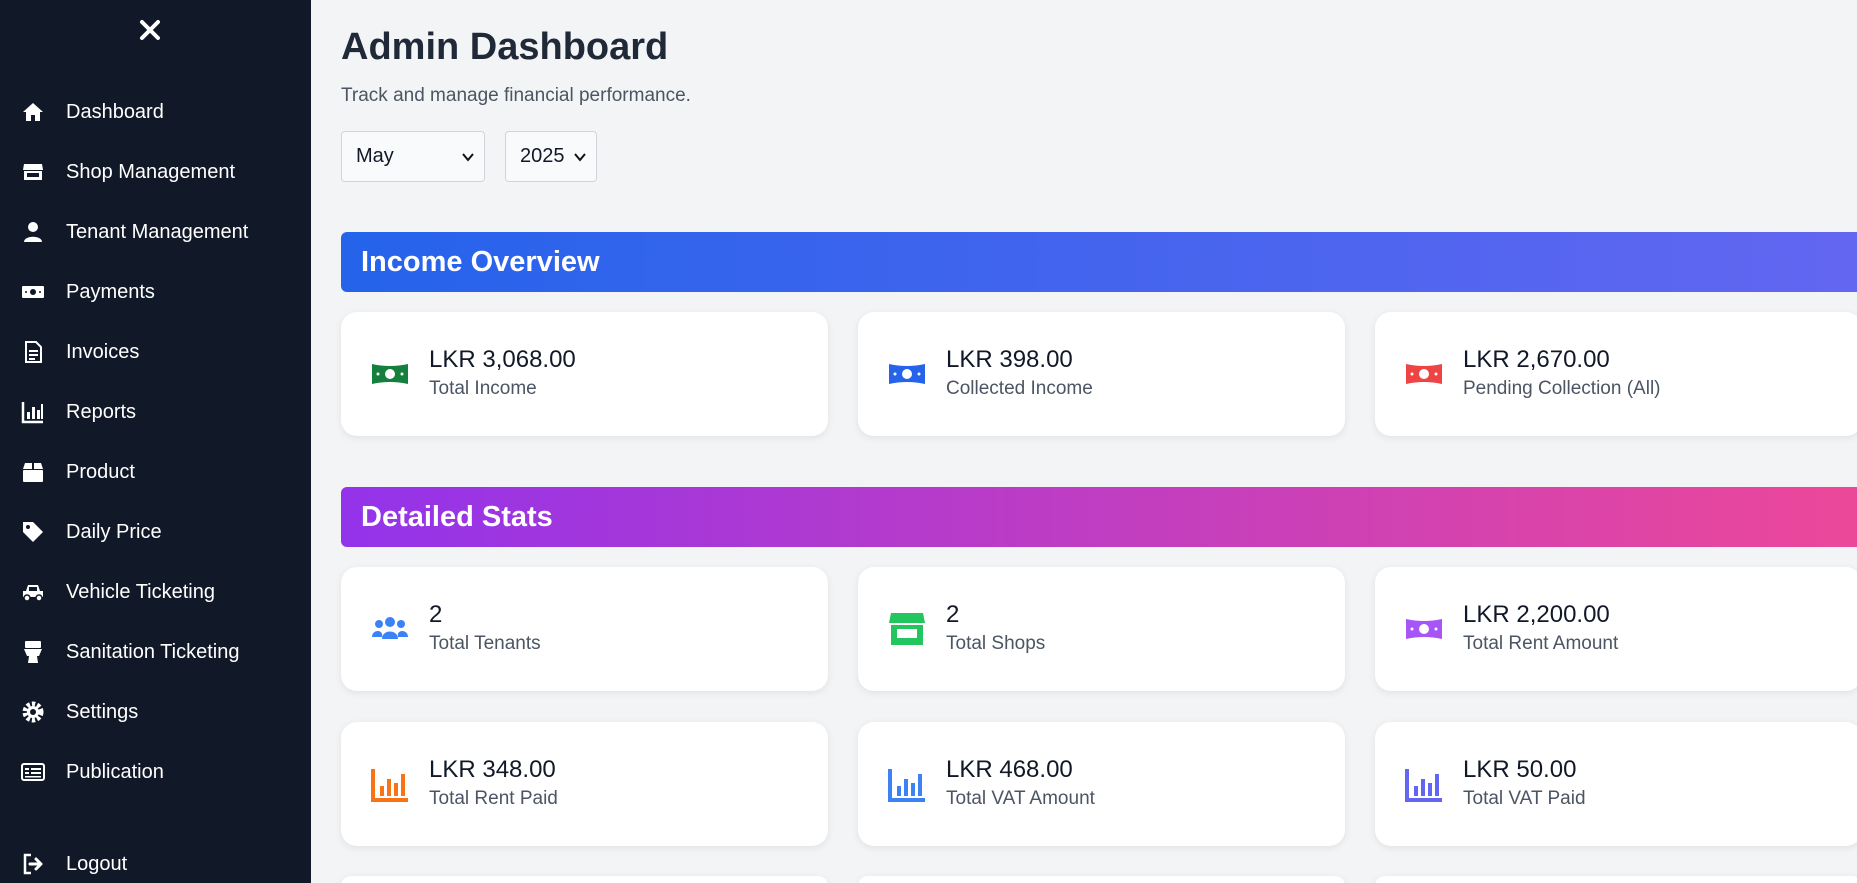  I want to click on month-select-value: May, so click(375, 156).